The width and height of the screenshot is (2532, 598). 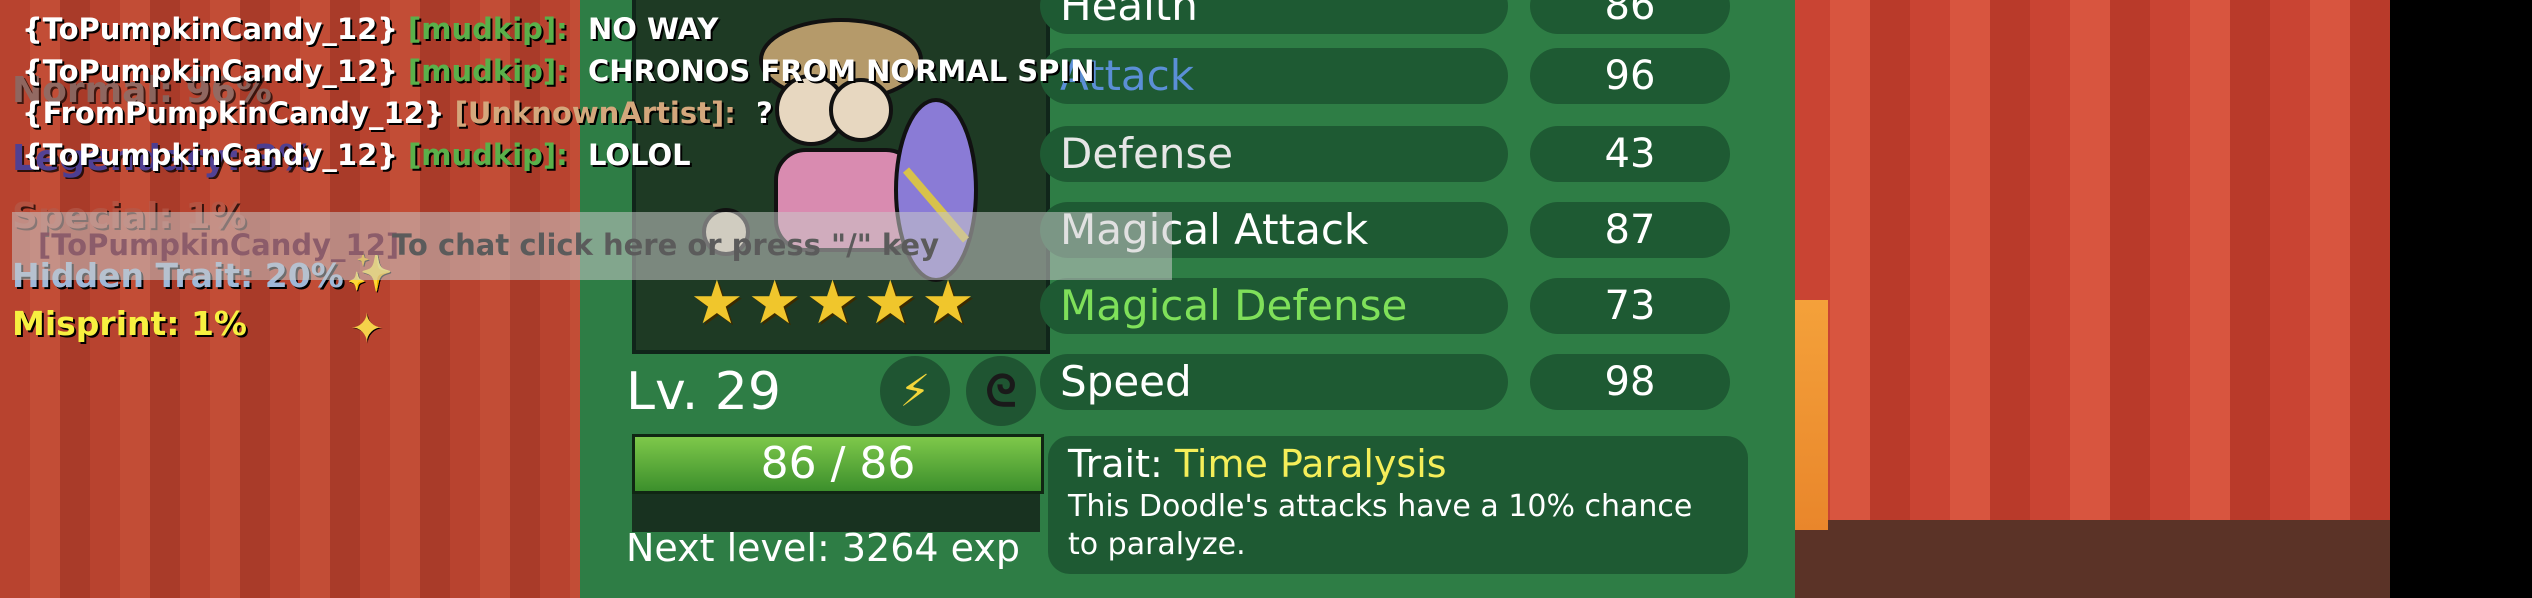 I want to click on stat-value-attack: 96, so click(x=1630, y=76).